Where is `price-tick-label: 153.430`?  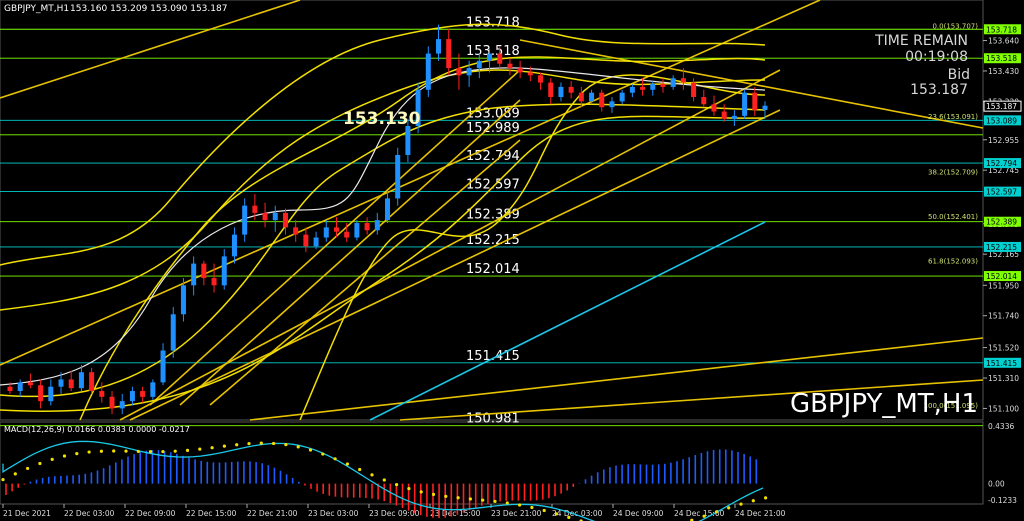
price-tick-label: 153.430 is located at coordinates (1003, 71).